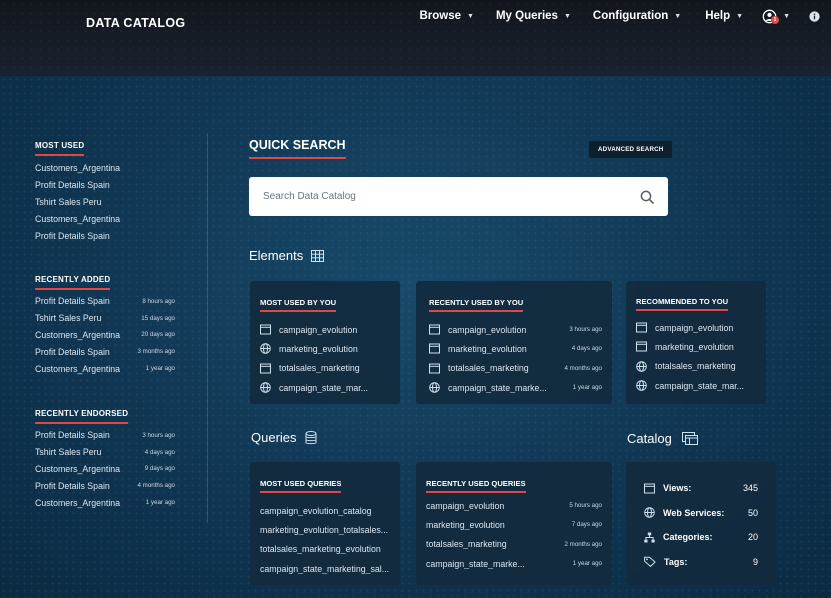  I want to click on element-time: 3 hours ago, so click(585, 330).